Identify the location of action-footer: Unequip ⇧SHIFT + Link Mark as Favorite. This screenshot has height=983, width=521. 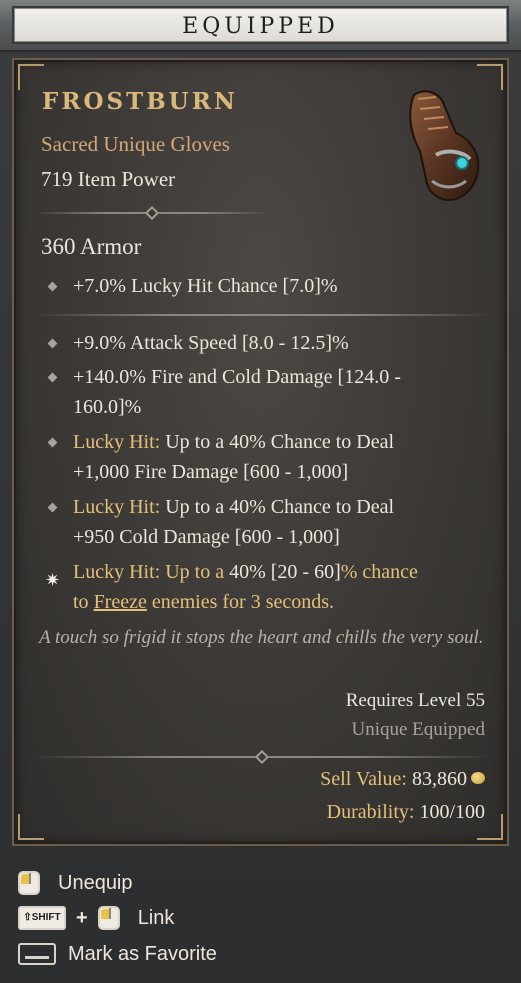
(260, 919).